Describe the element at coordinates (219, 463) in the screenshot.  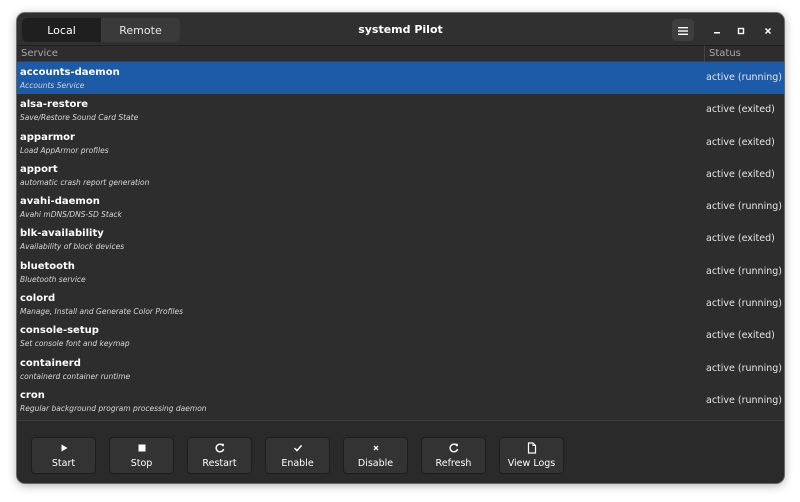
I see `restart-label: Restart` at that location.